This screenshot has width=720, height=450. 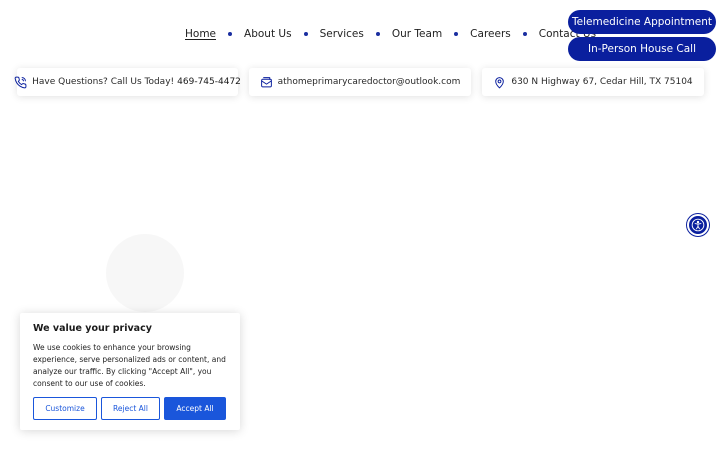 What do you see at coordinates (65, 408) in the screenshot?
I see `cookie-customize-button: Customize` at bounding box center [65, 408].